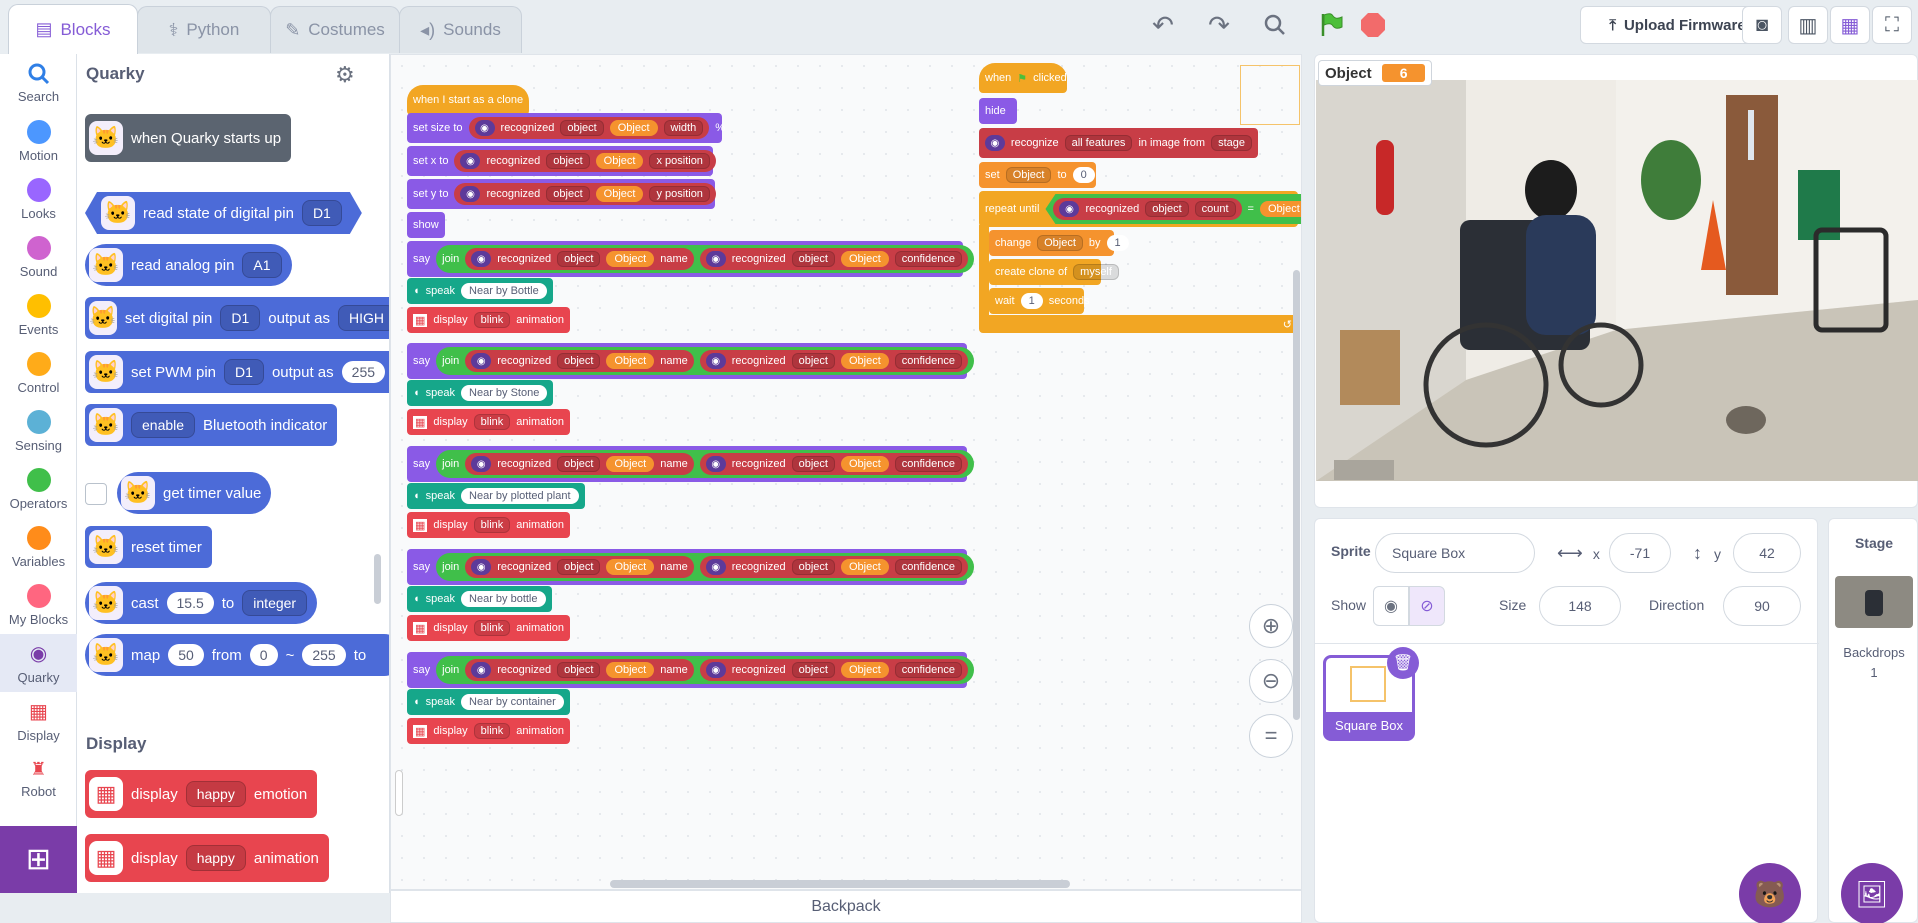 This screenshot has height=923, width=1918. What do you see at coordinates (275, 603) in the screenshot?
I see `cast-type-dropdown: integer` at bounding box center [275, 603].